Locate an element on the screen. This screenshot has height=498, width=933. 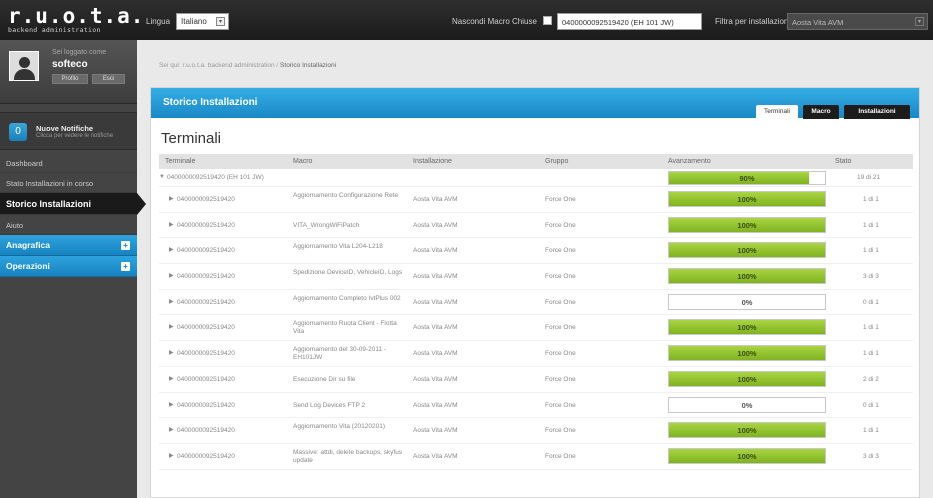
breadcrumb-current: Storico Installazioni is located at coordinates (308, 65).